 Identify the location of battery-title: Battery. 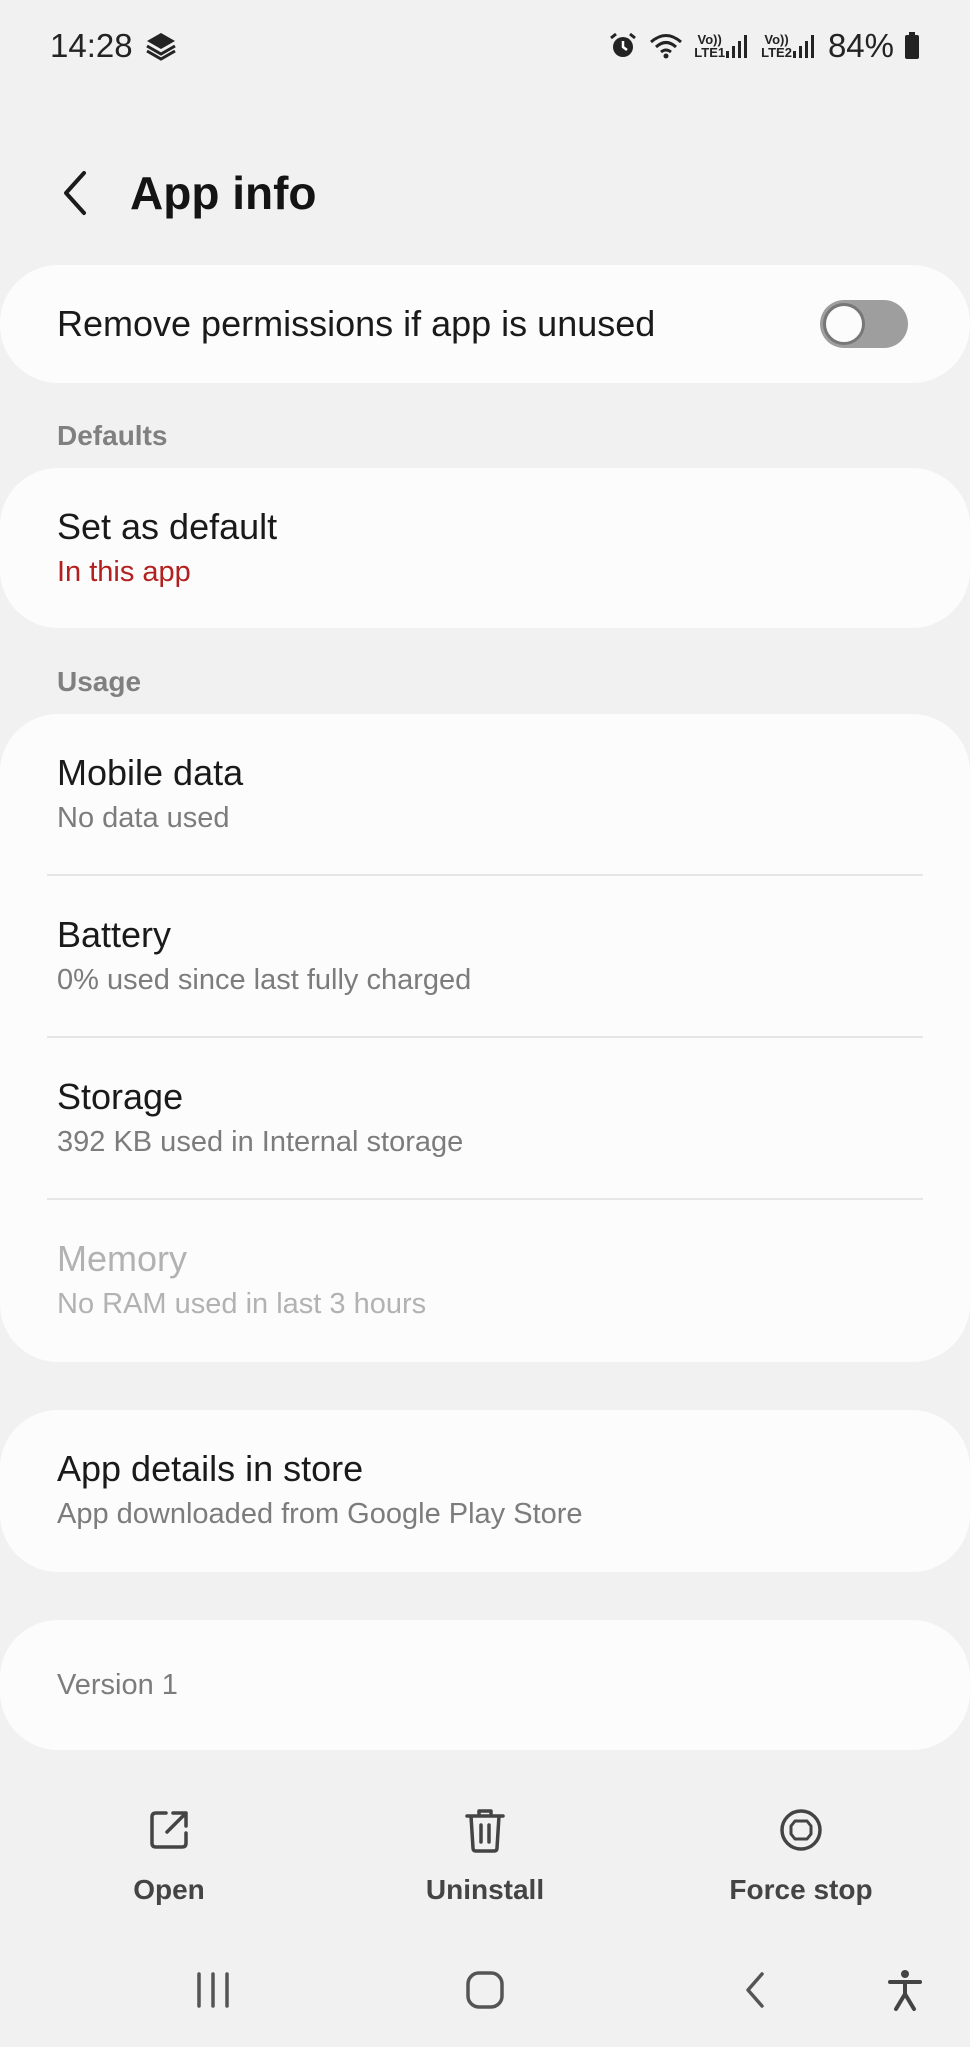
(114, 934).